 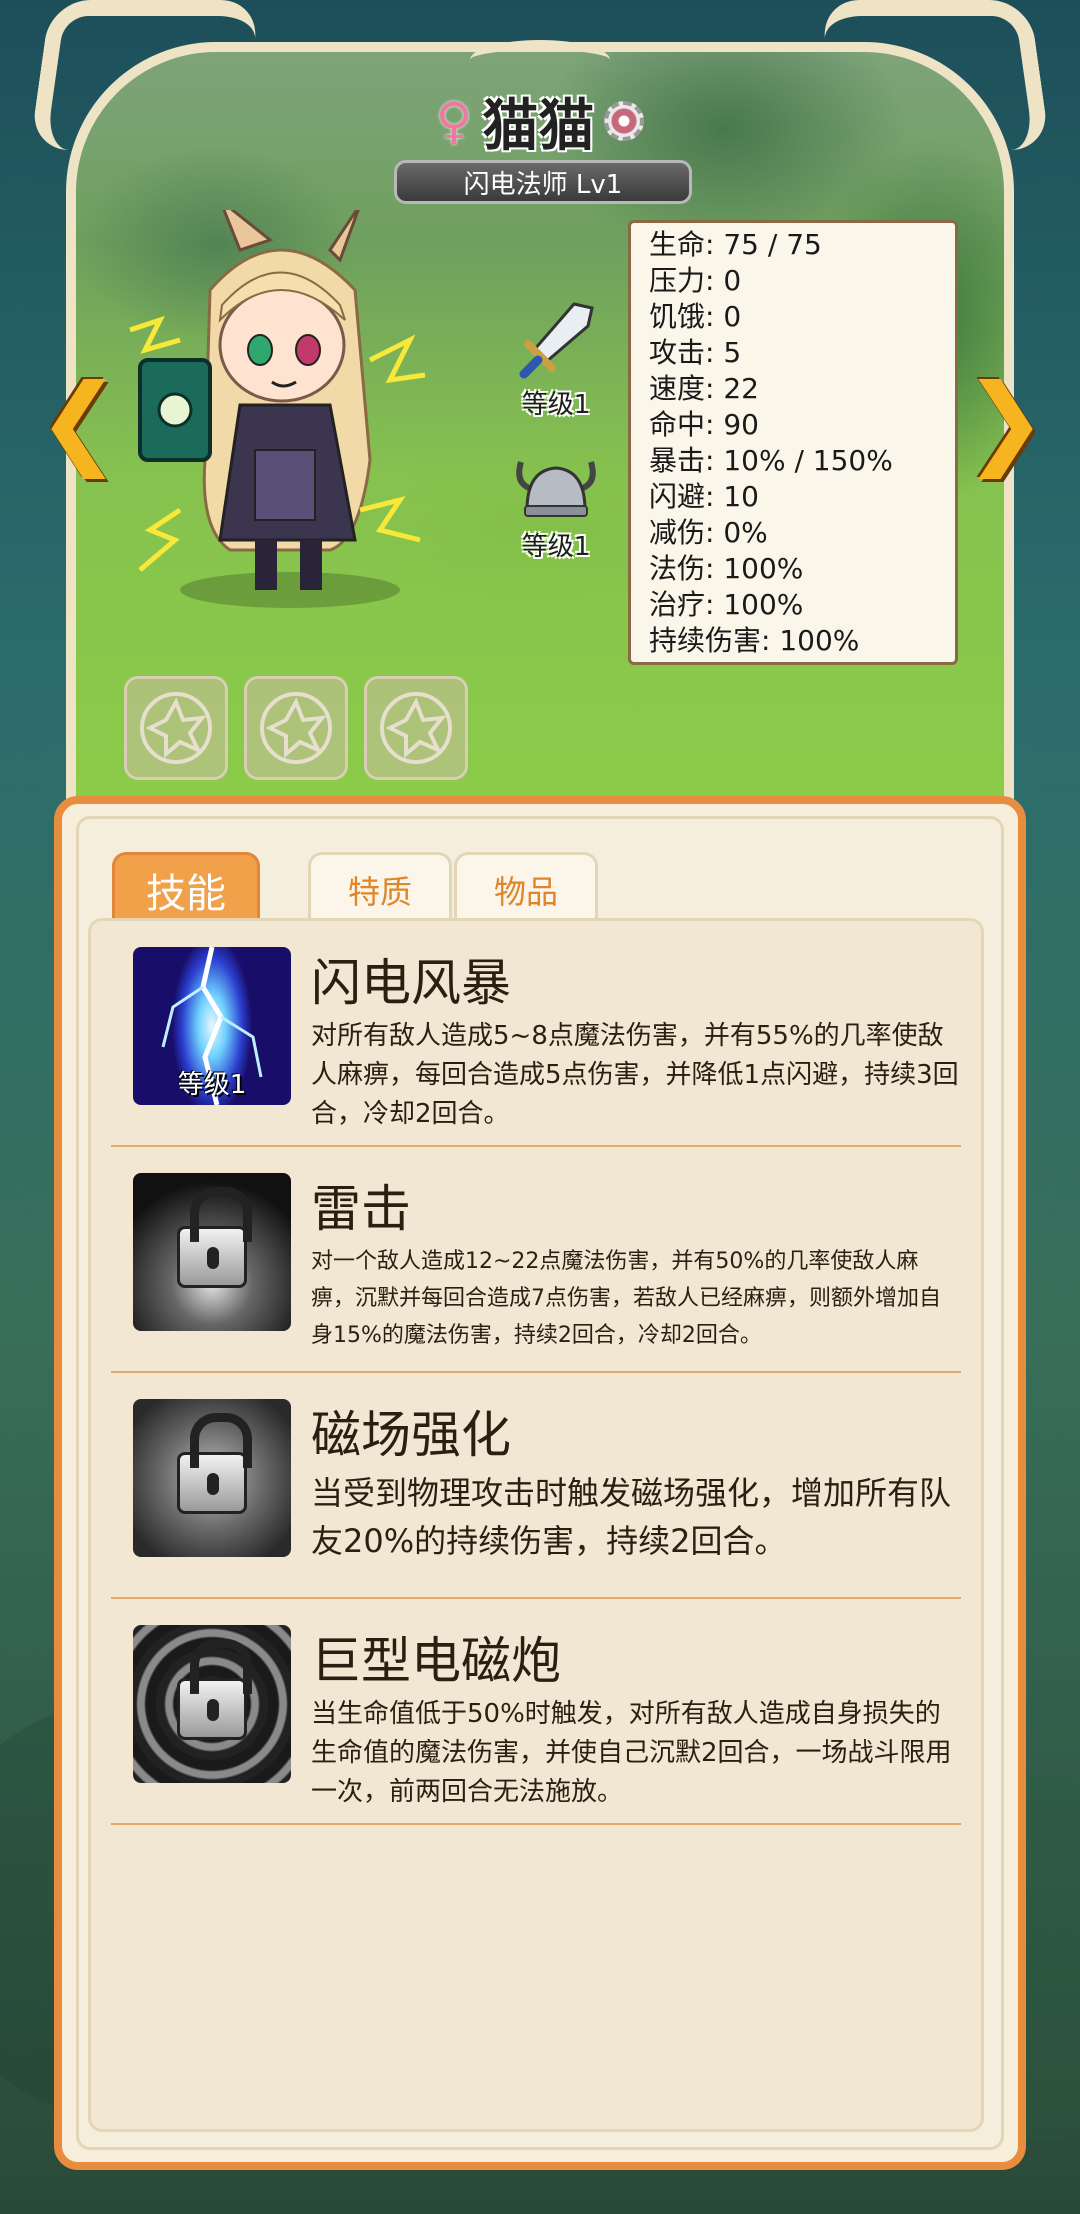 What do you see at coordinates (754, 640) in the screenshot?
I see `stat-dot-damage: 持续伤害: 100%` at bounding box center [754, 640].